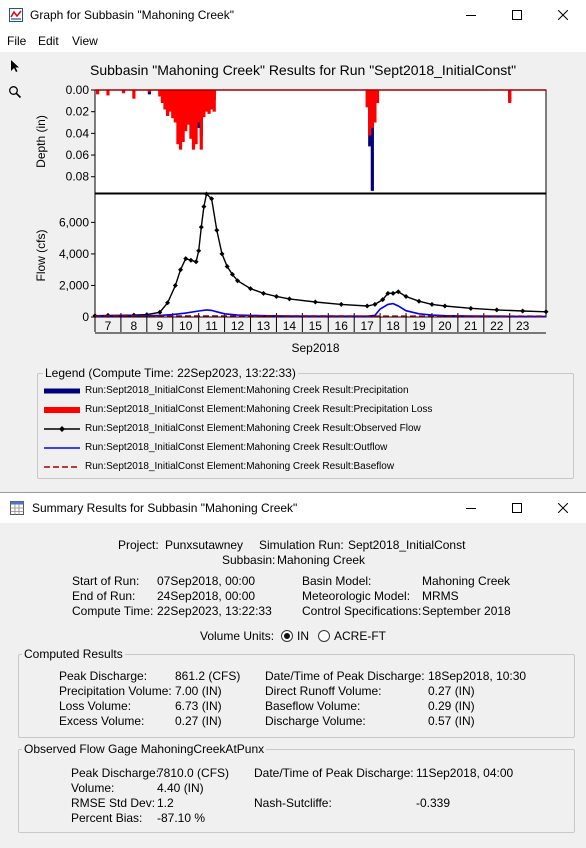 This screenshot has width=586, height=848. What do you see at coordinates (103, 676) in the screenshot?
I see `peak-discharge-label: Peak Discharge:` at bounding box center [103, 676].